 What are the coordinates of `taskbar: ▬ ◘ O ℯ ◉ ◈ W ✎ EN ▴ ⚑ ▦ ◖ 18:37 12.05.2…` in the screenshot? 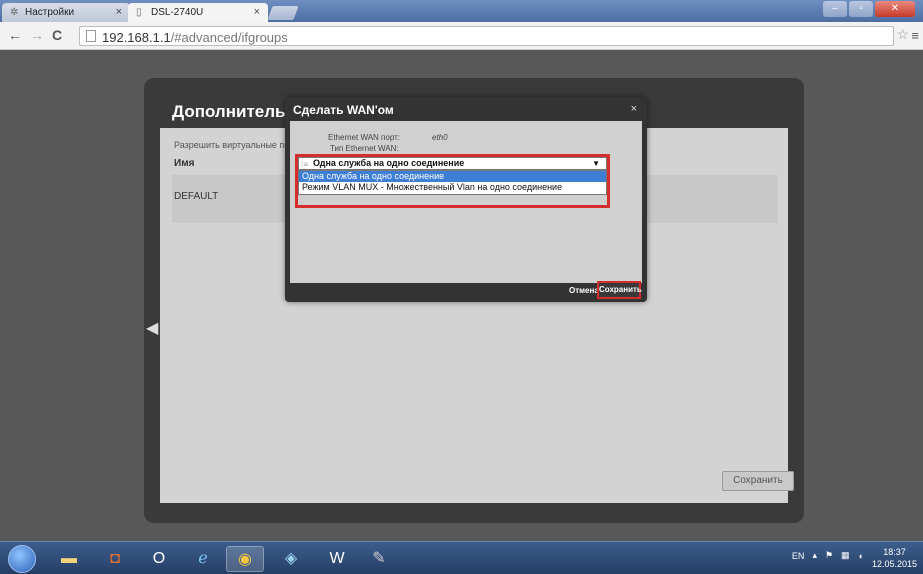 It's located at (461, 557).